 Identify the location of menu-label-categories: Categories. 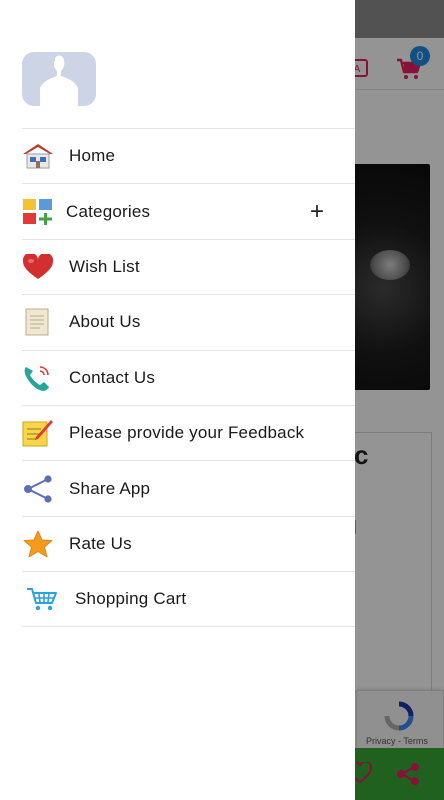
(108, 211).